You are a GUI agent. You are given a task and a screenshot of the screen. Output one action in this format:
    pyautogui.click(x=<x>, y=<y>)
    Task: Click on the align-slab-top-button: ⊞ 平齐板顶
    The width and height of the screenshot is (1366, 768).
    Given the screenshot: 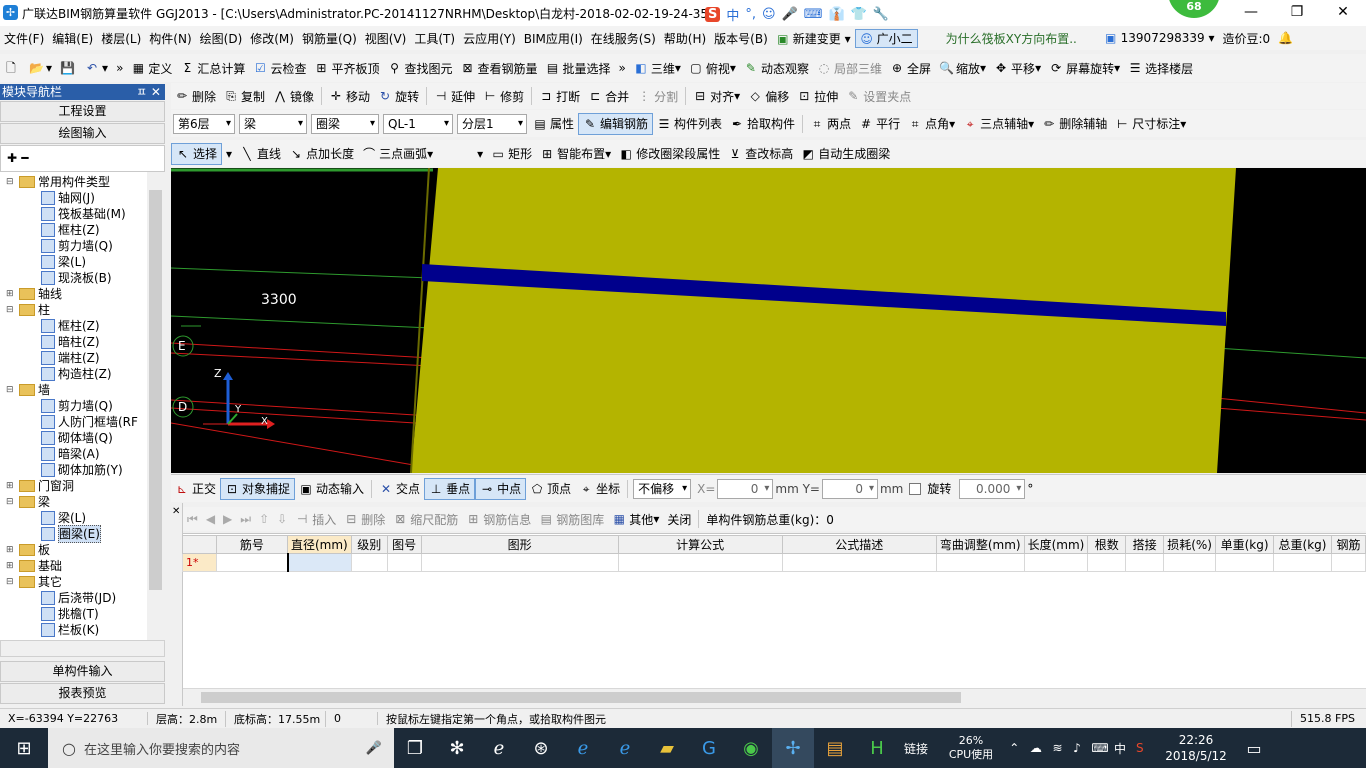 What is the action you would take?
    pyautogui.click(x=346, y=68)
    